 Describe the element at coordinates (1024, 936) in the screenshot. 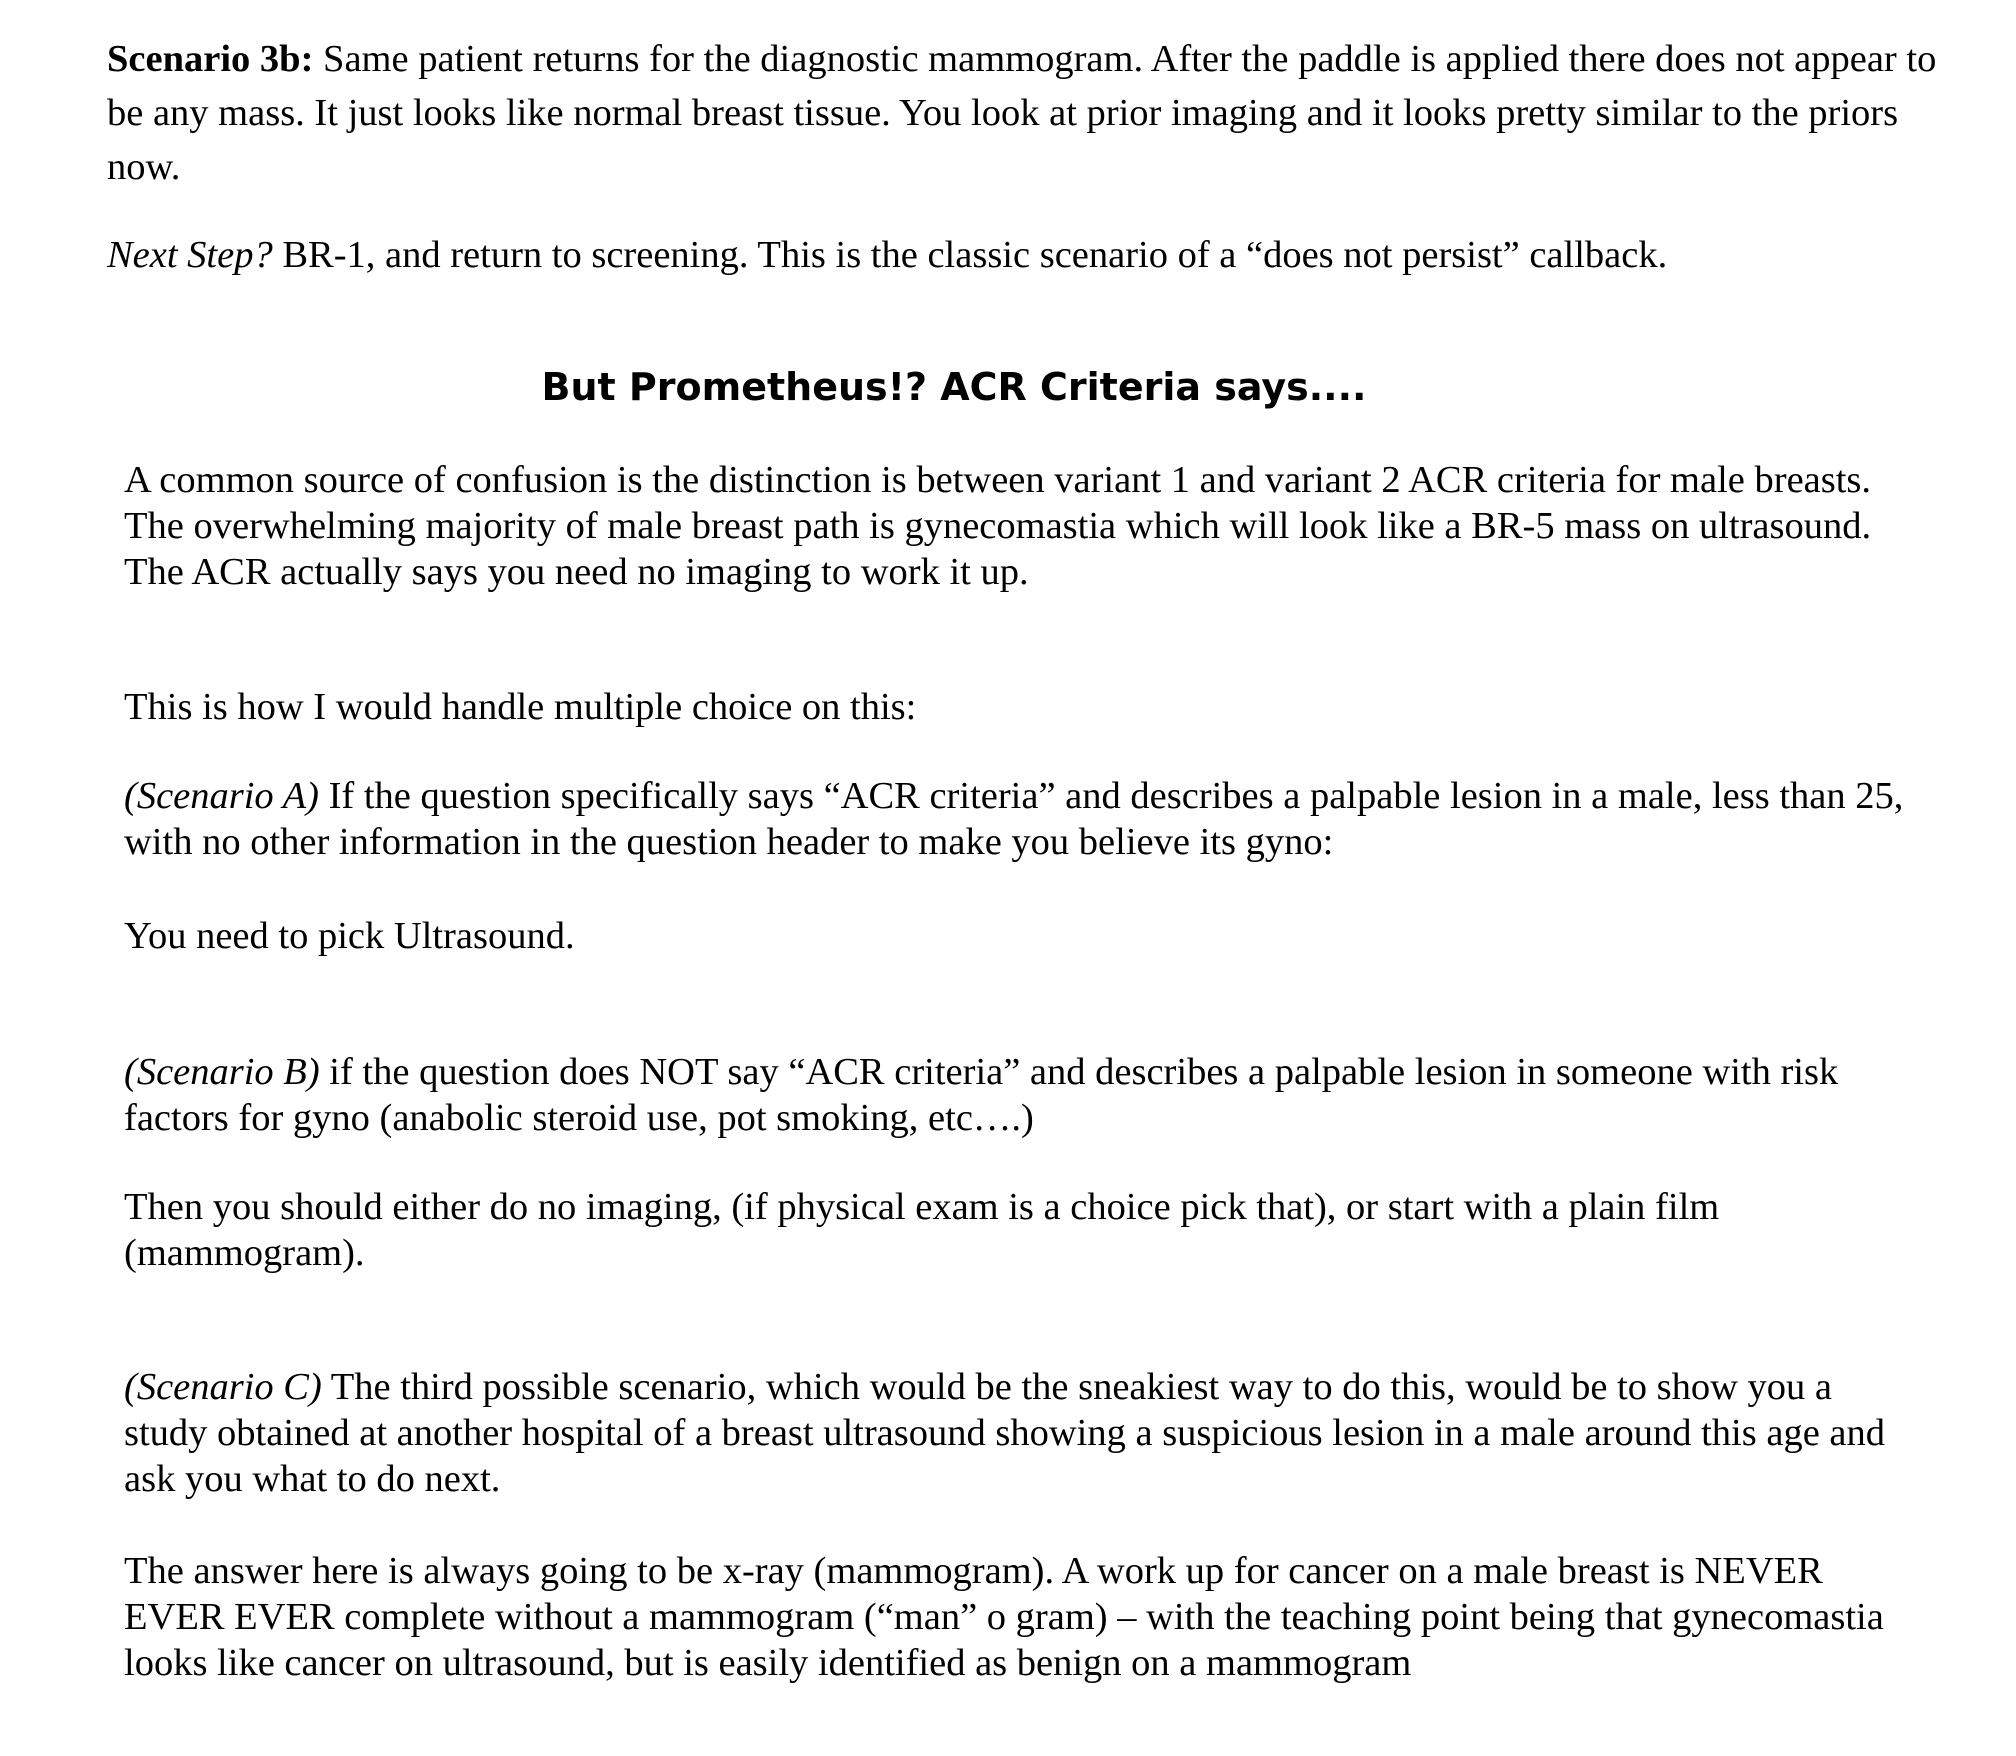

I see `scenario-a-answer-paragraph: You need to pick Ultrasound.` at that location.